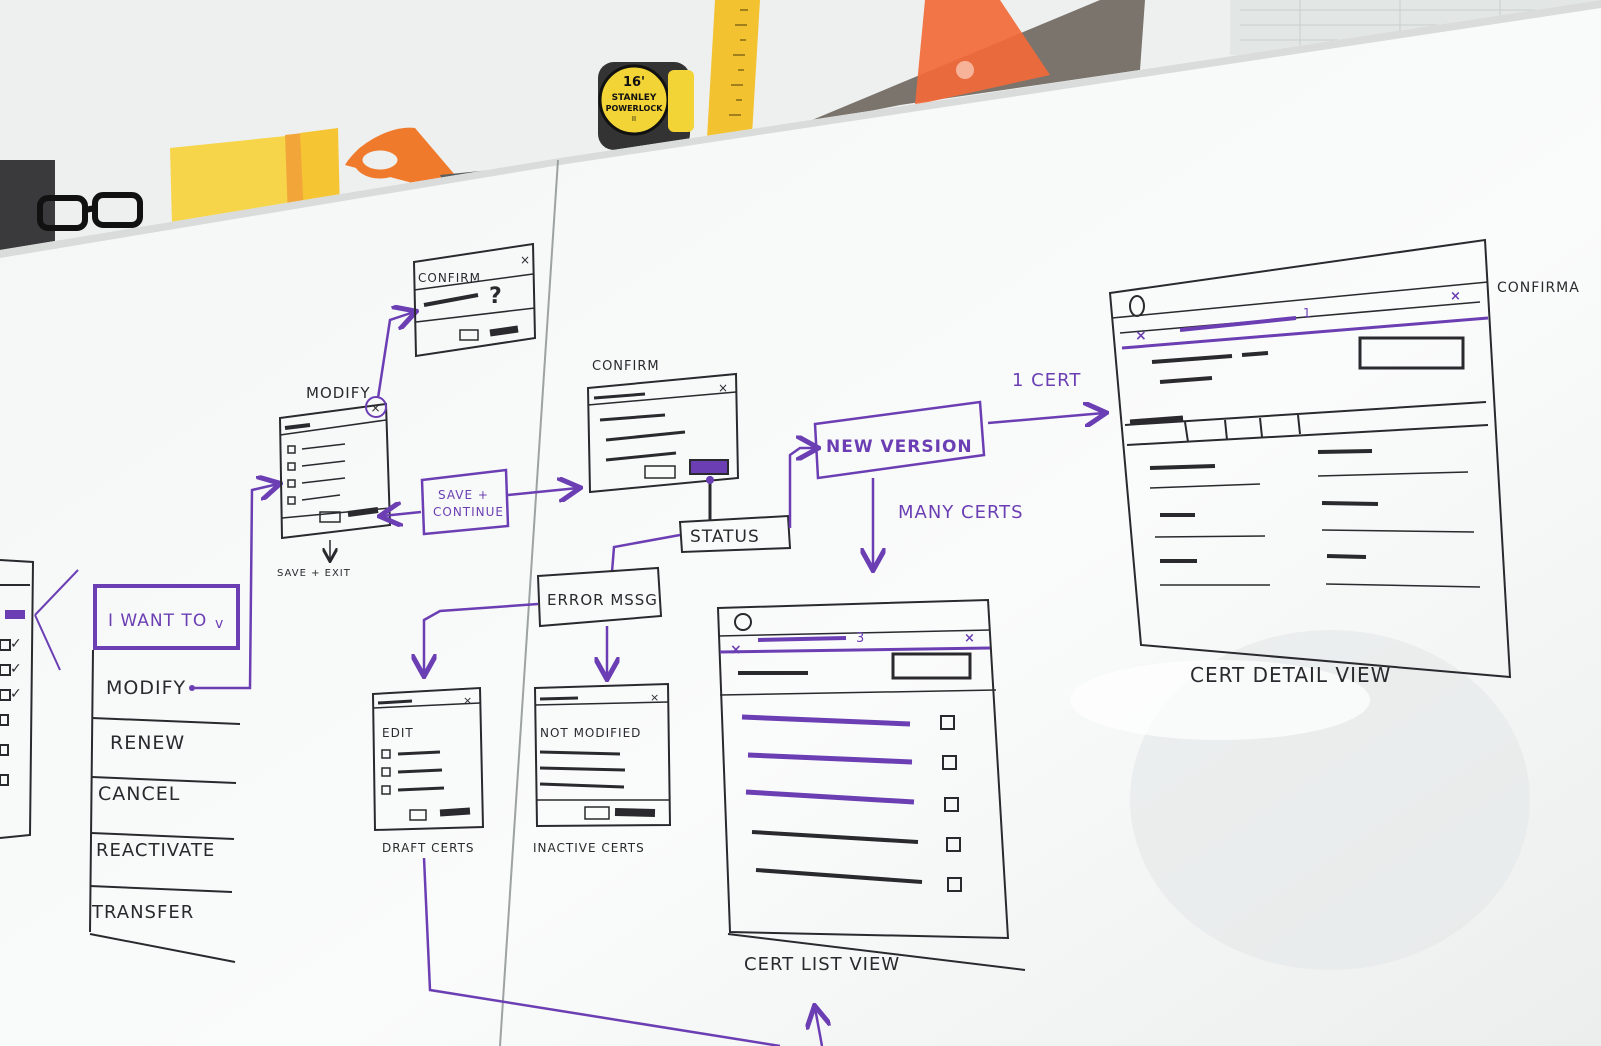  Describe the element at coordinates (961, 512) in the screenshot. I see `many-certs-label: MANY CERTS` at that location.